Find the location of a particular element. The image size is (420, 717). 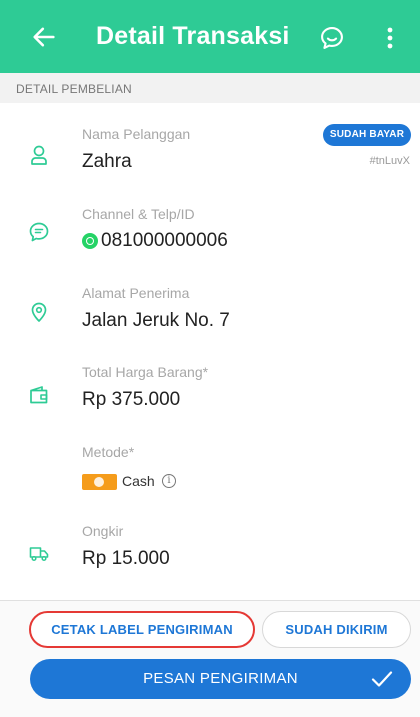

order-shipping-button: PESAN PENGIRIMAN is located at coordinates (220, 679).